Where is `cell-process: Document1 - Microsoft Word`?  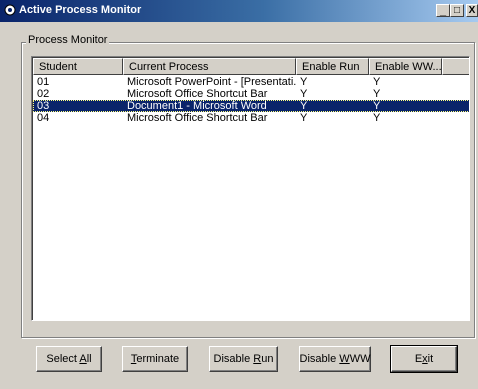
cell-process: Document1 - Microsoft Word is located at coordinates (197, 106).